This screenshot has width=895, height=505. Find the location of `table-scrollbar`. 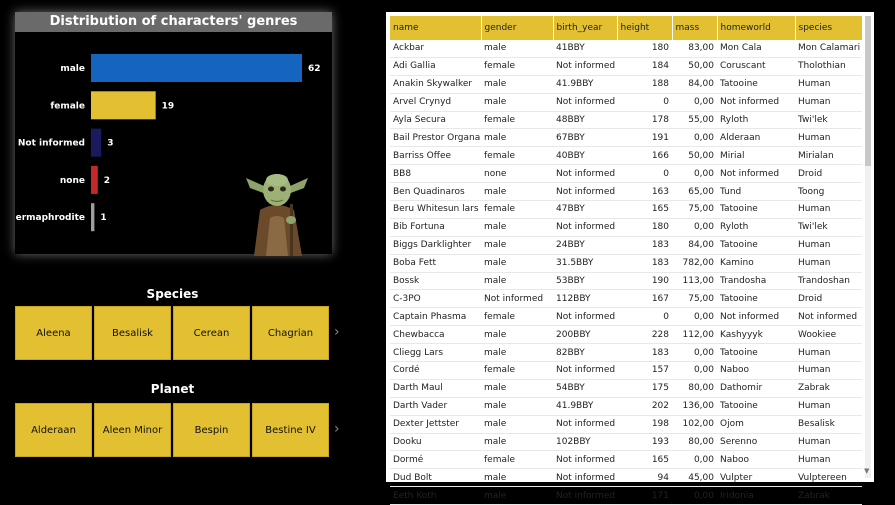

table-scrollbar is located at coordinates (868, 247).